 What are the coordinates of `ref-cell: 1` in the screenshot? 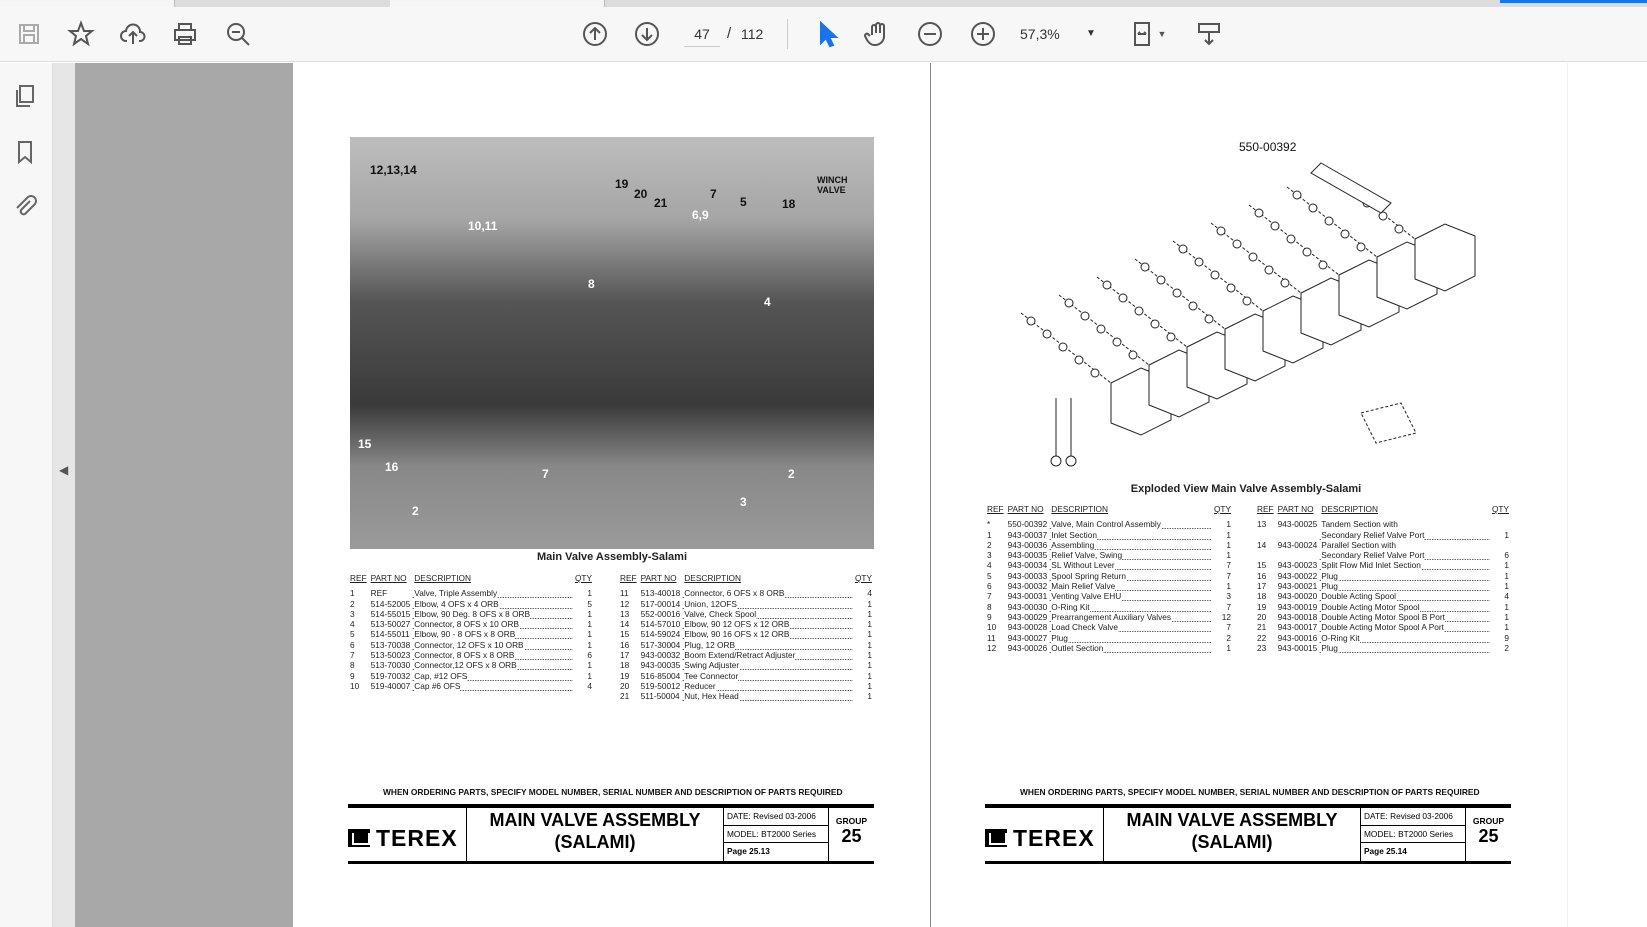 It's located at (989, 534).